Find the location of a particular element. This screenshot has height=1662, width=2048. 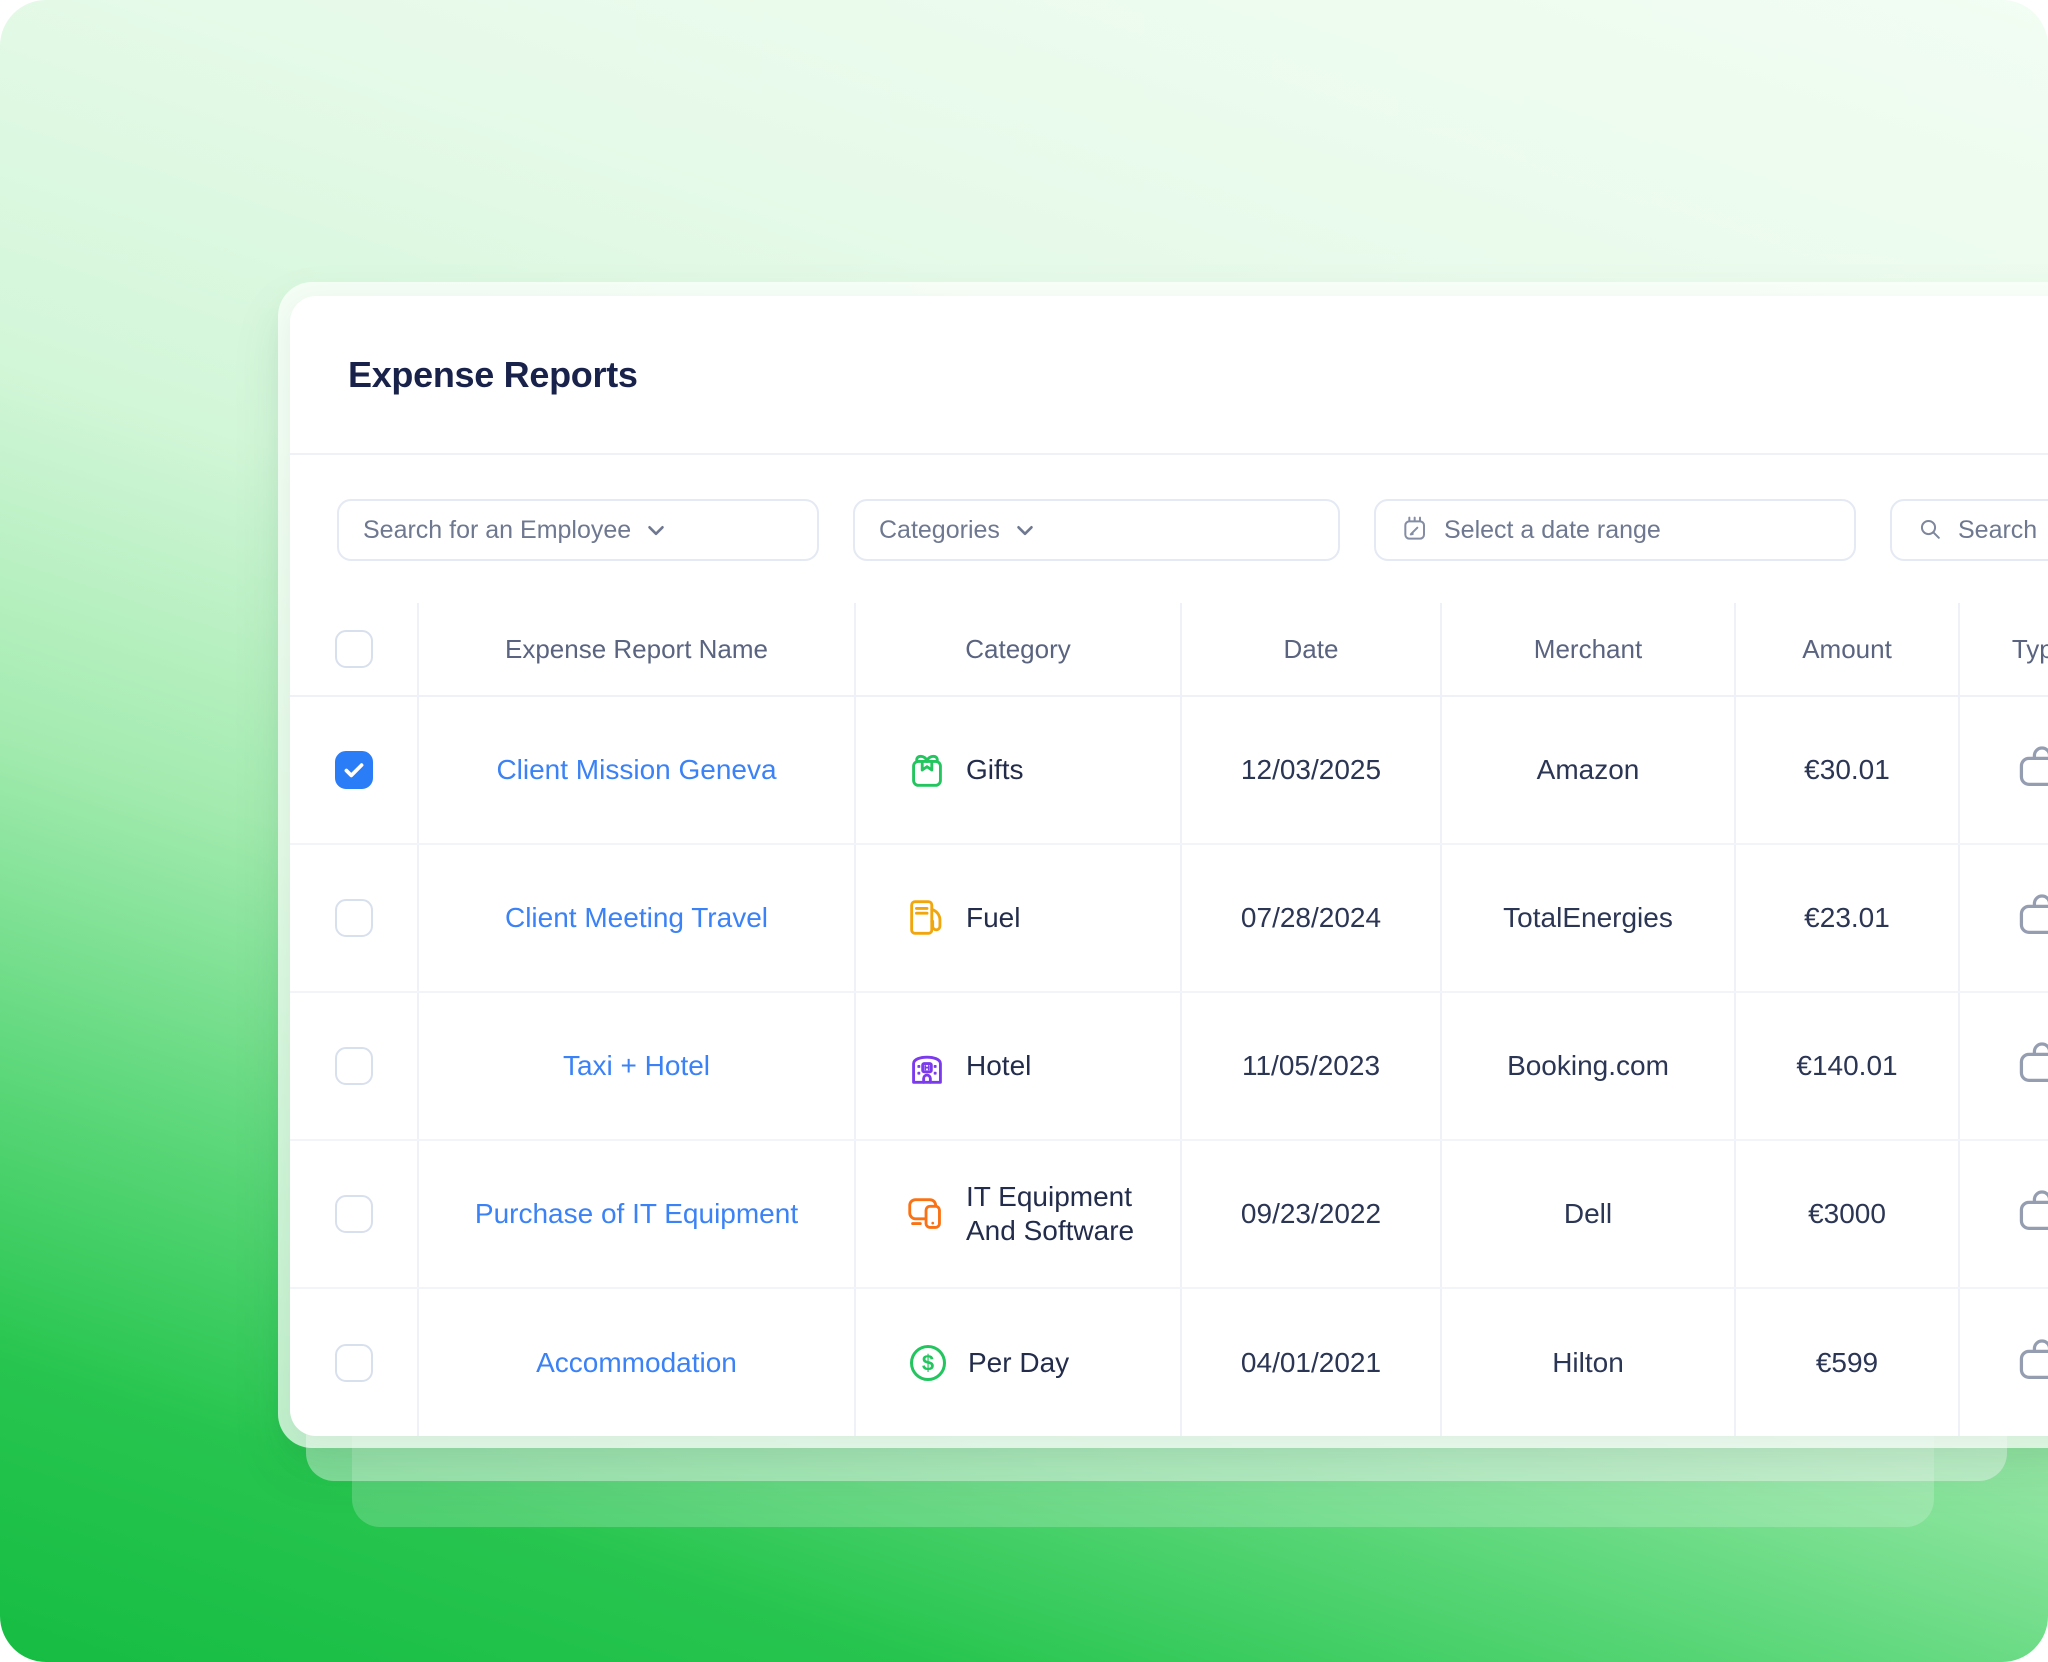

categories-filter-dropdown: Categories is located at coordinates (1096, 530).